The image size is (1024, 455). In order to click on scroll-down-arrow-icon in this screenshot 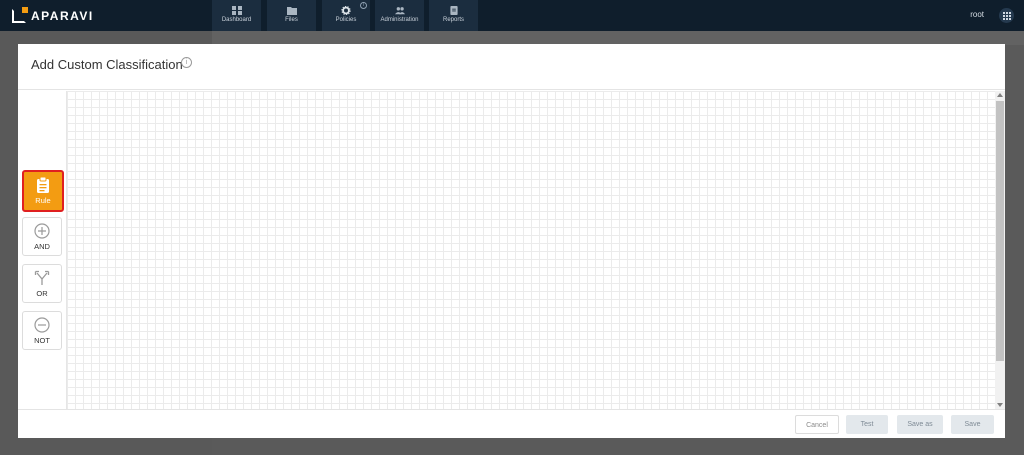, I will do `click(1000, 405)`.